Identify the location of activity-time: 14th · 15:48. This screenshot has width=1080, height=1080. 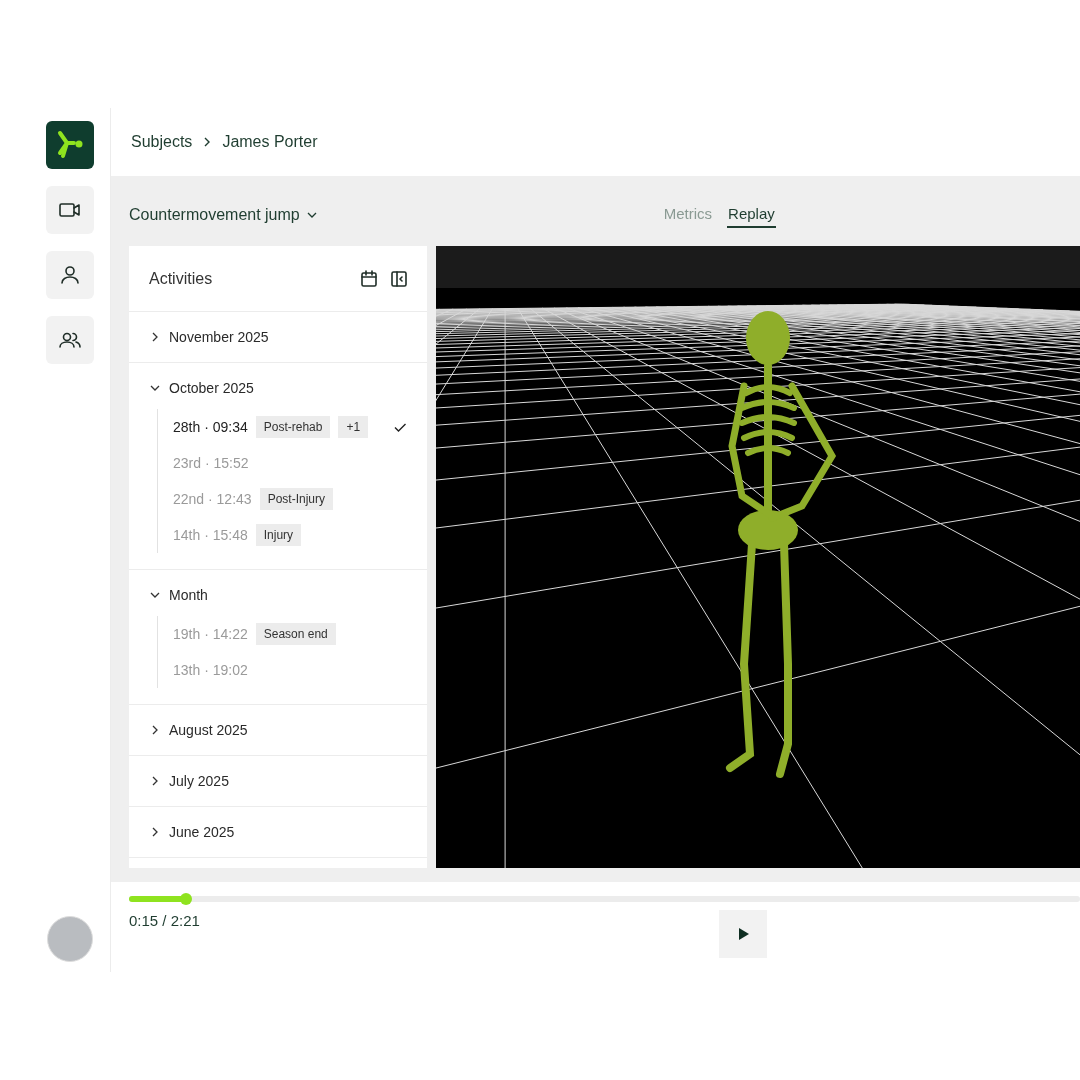
(210, 535).